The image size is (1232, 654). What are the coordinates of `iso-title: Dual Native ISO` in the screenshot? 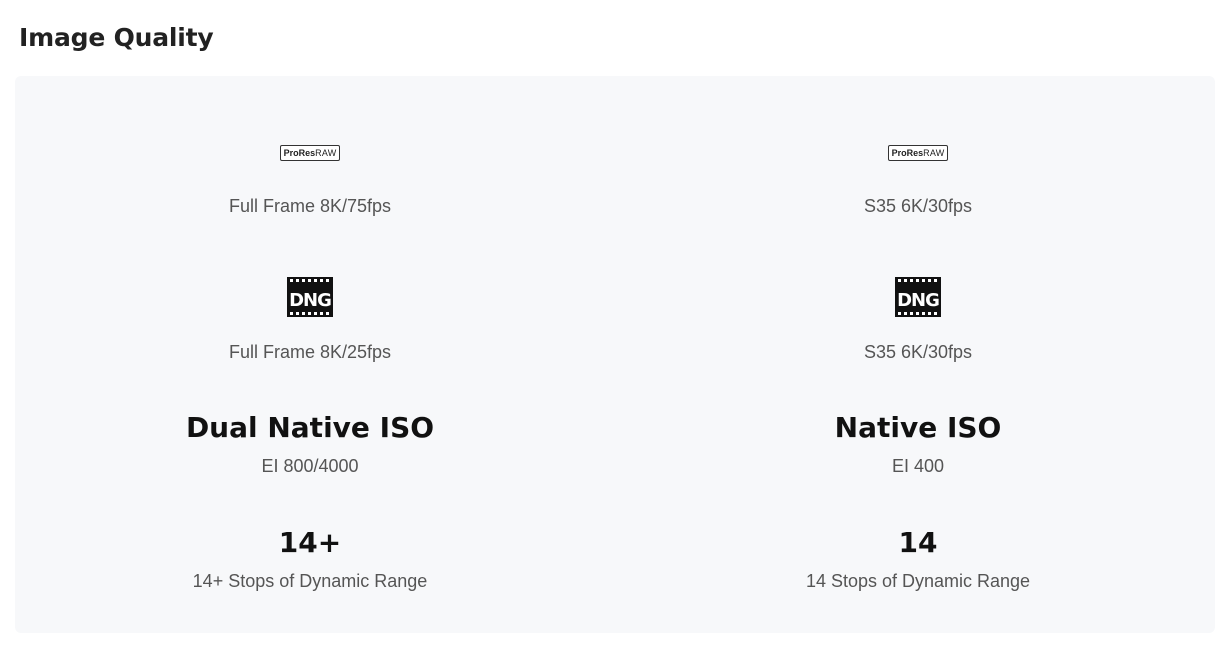 It's located at (310, 427).